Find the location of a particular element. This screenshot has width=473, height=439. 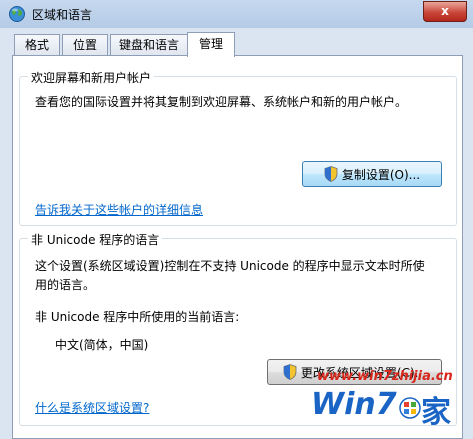

title-bar: 区域和语言 x is located at coordinates (236, 14).